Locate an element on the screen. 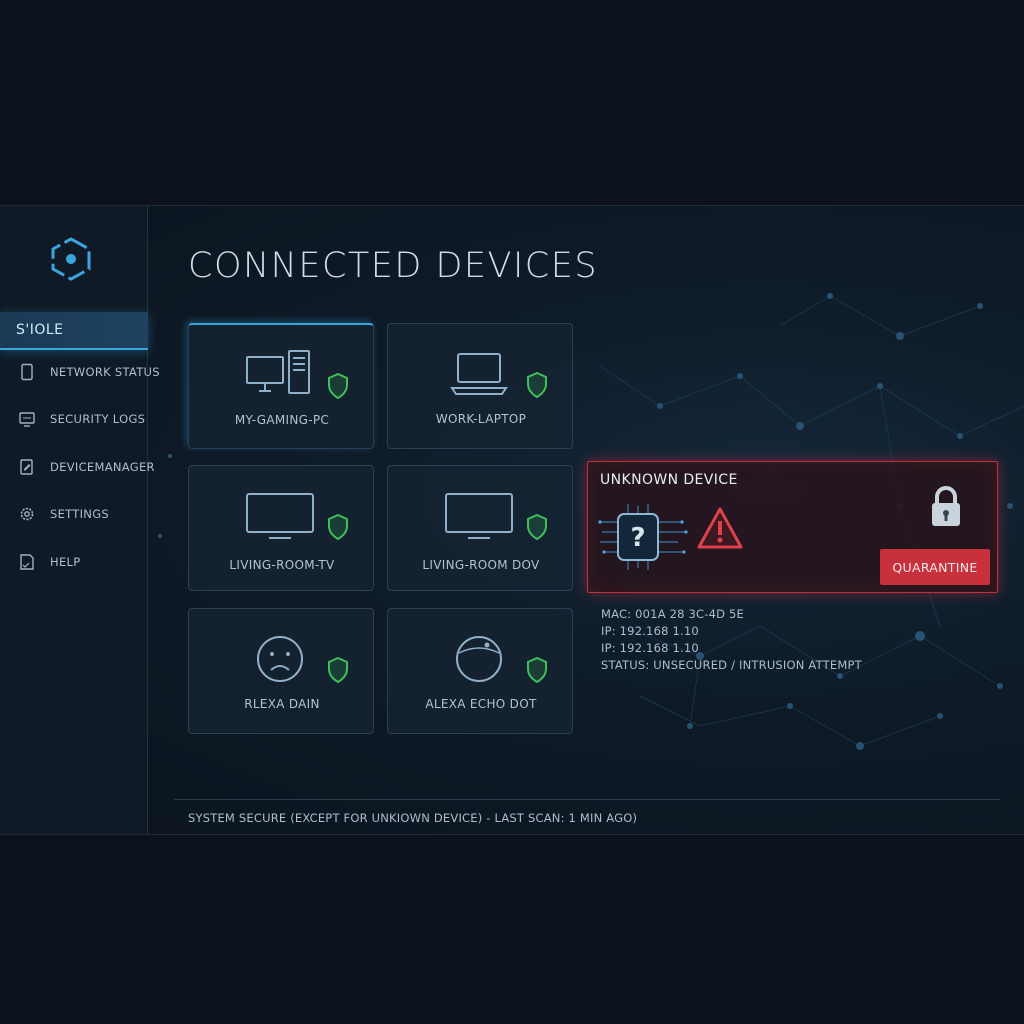  mac-address: MAC: 001A 28 3C-4D 5E is located at coordinates (673, 614).